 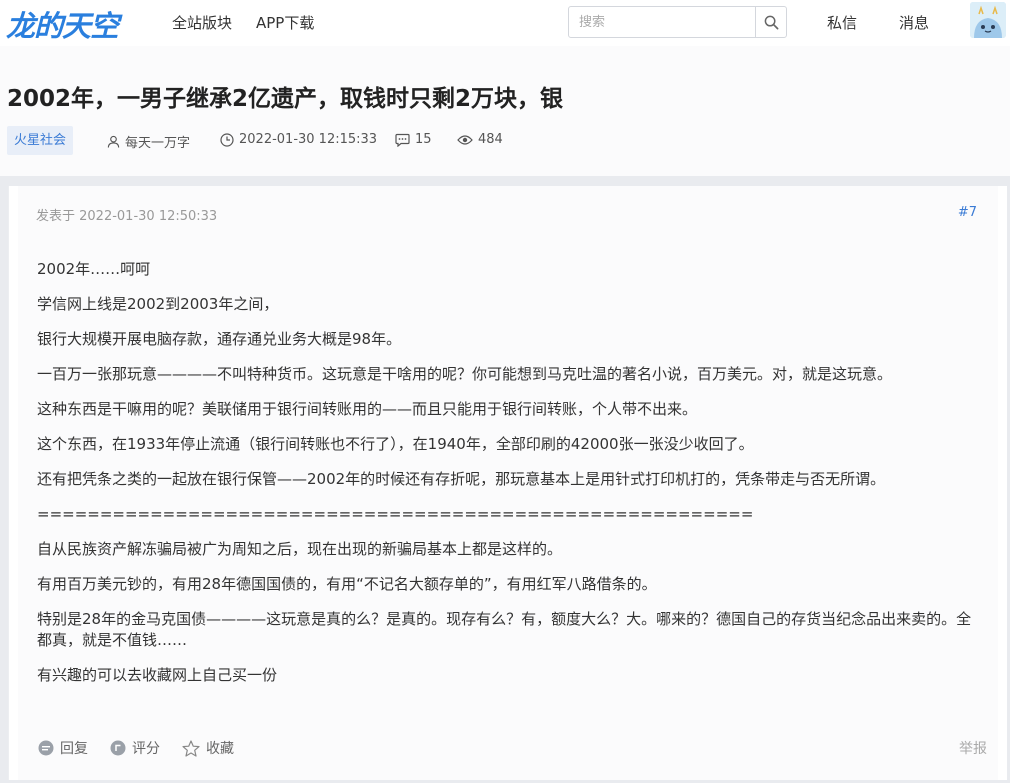 I want to click on floor-number-link: #7, so click(x=967, y=212).